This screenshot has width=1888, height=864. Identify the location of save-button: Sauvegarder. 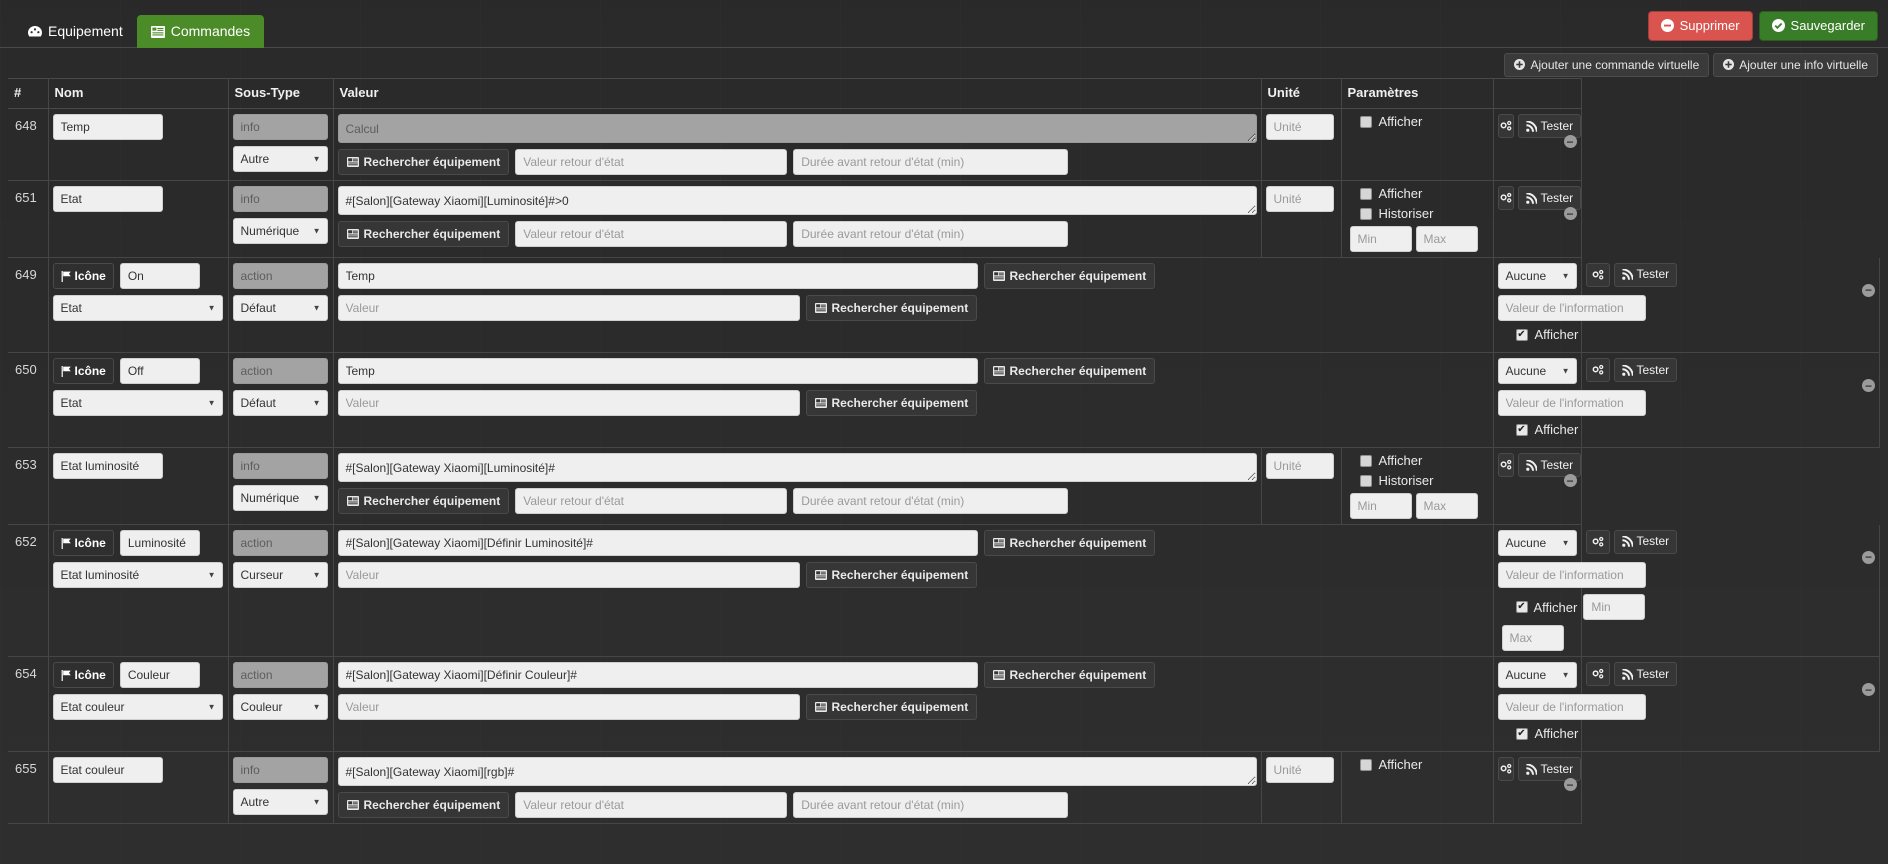
(1818, 26).